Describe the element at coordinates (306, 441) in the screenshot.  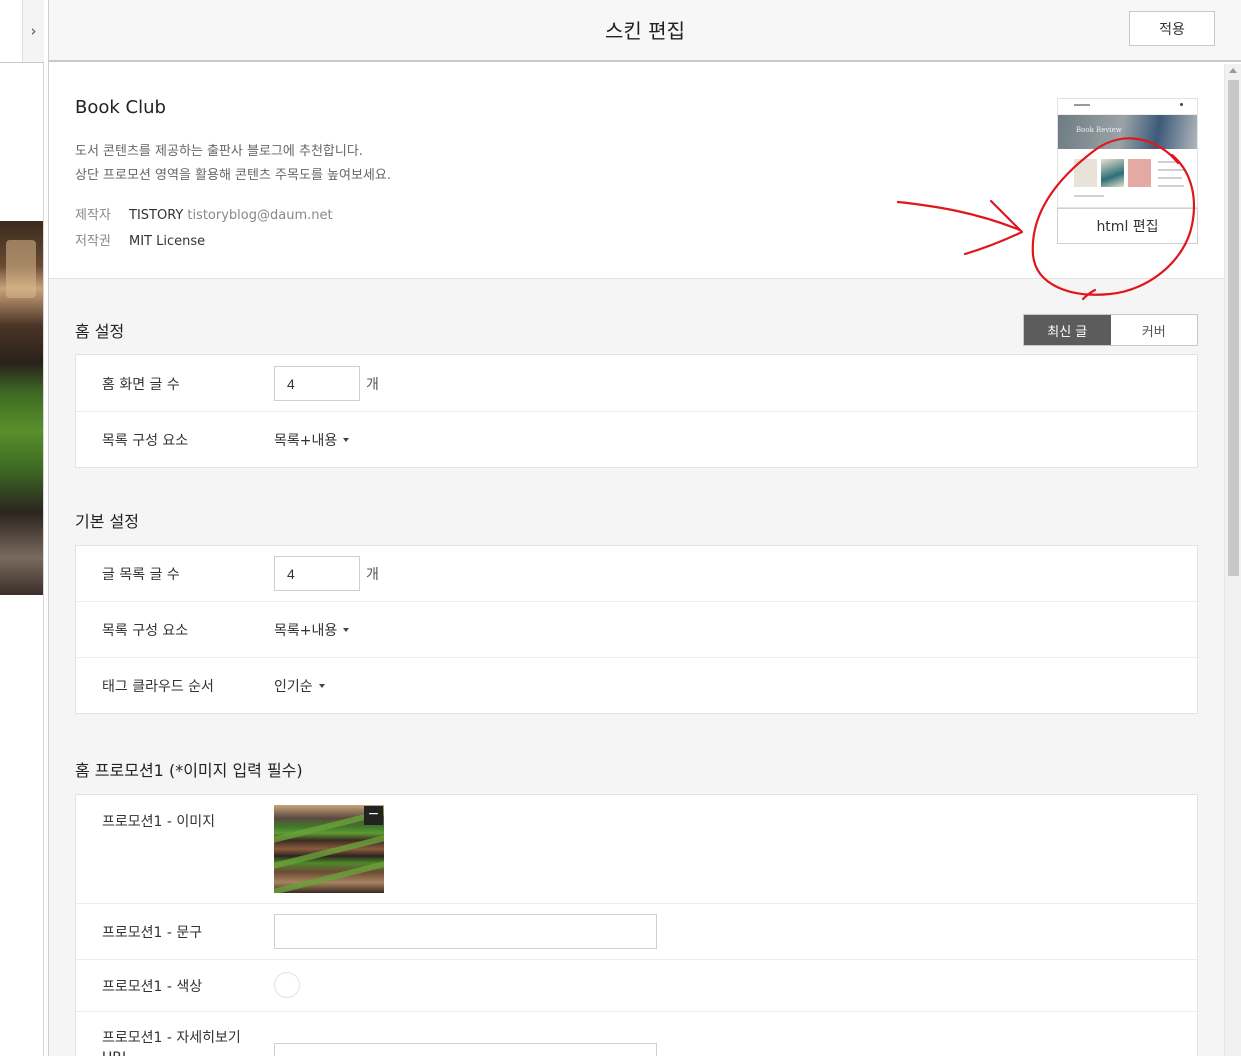
I see `home-list-elements-value: 목록+내용` at that location.